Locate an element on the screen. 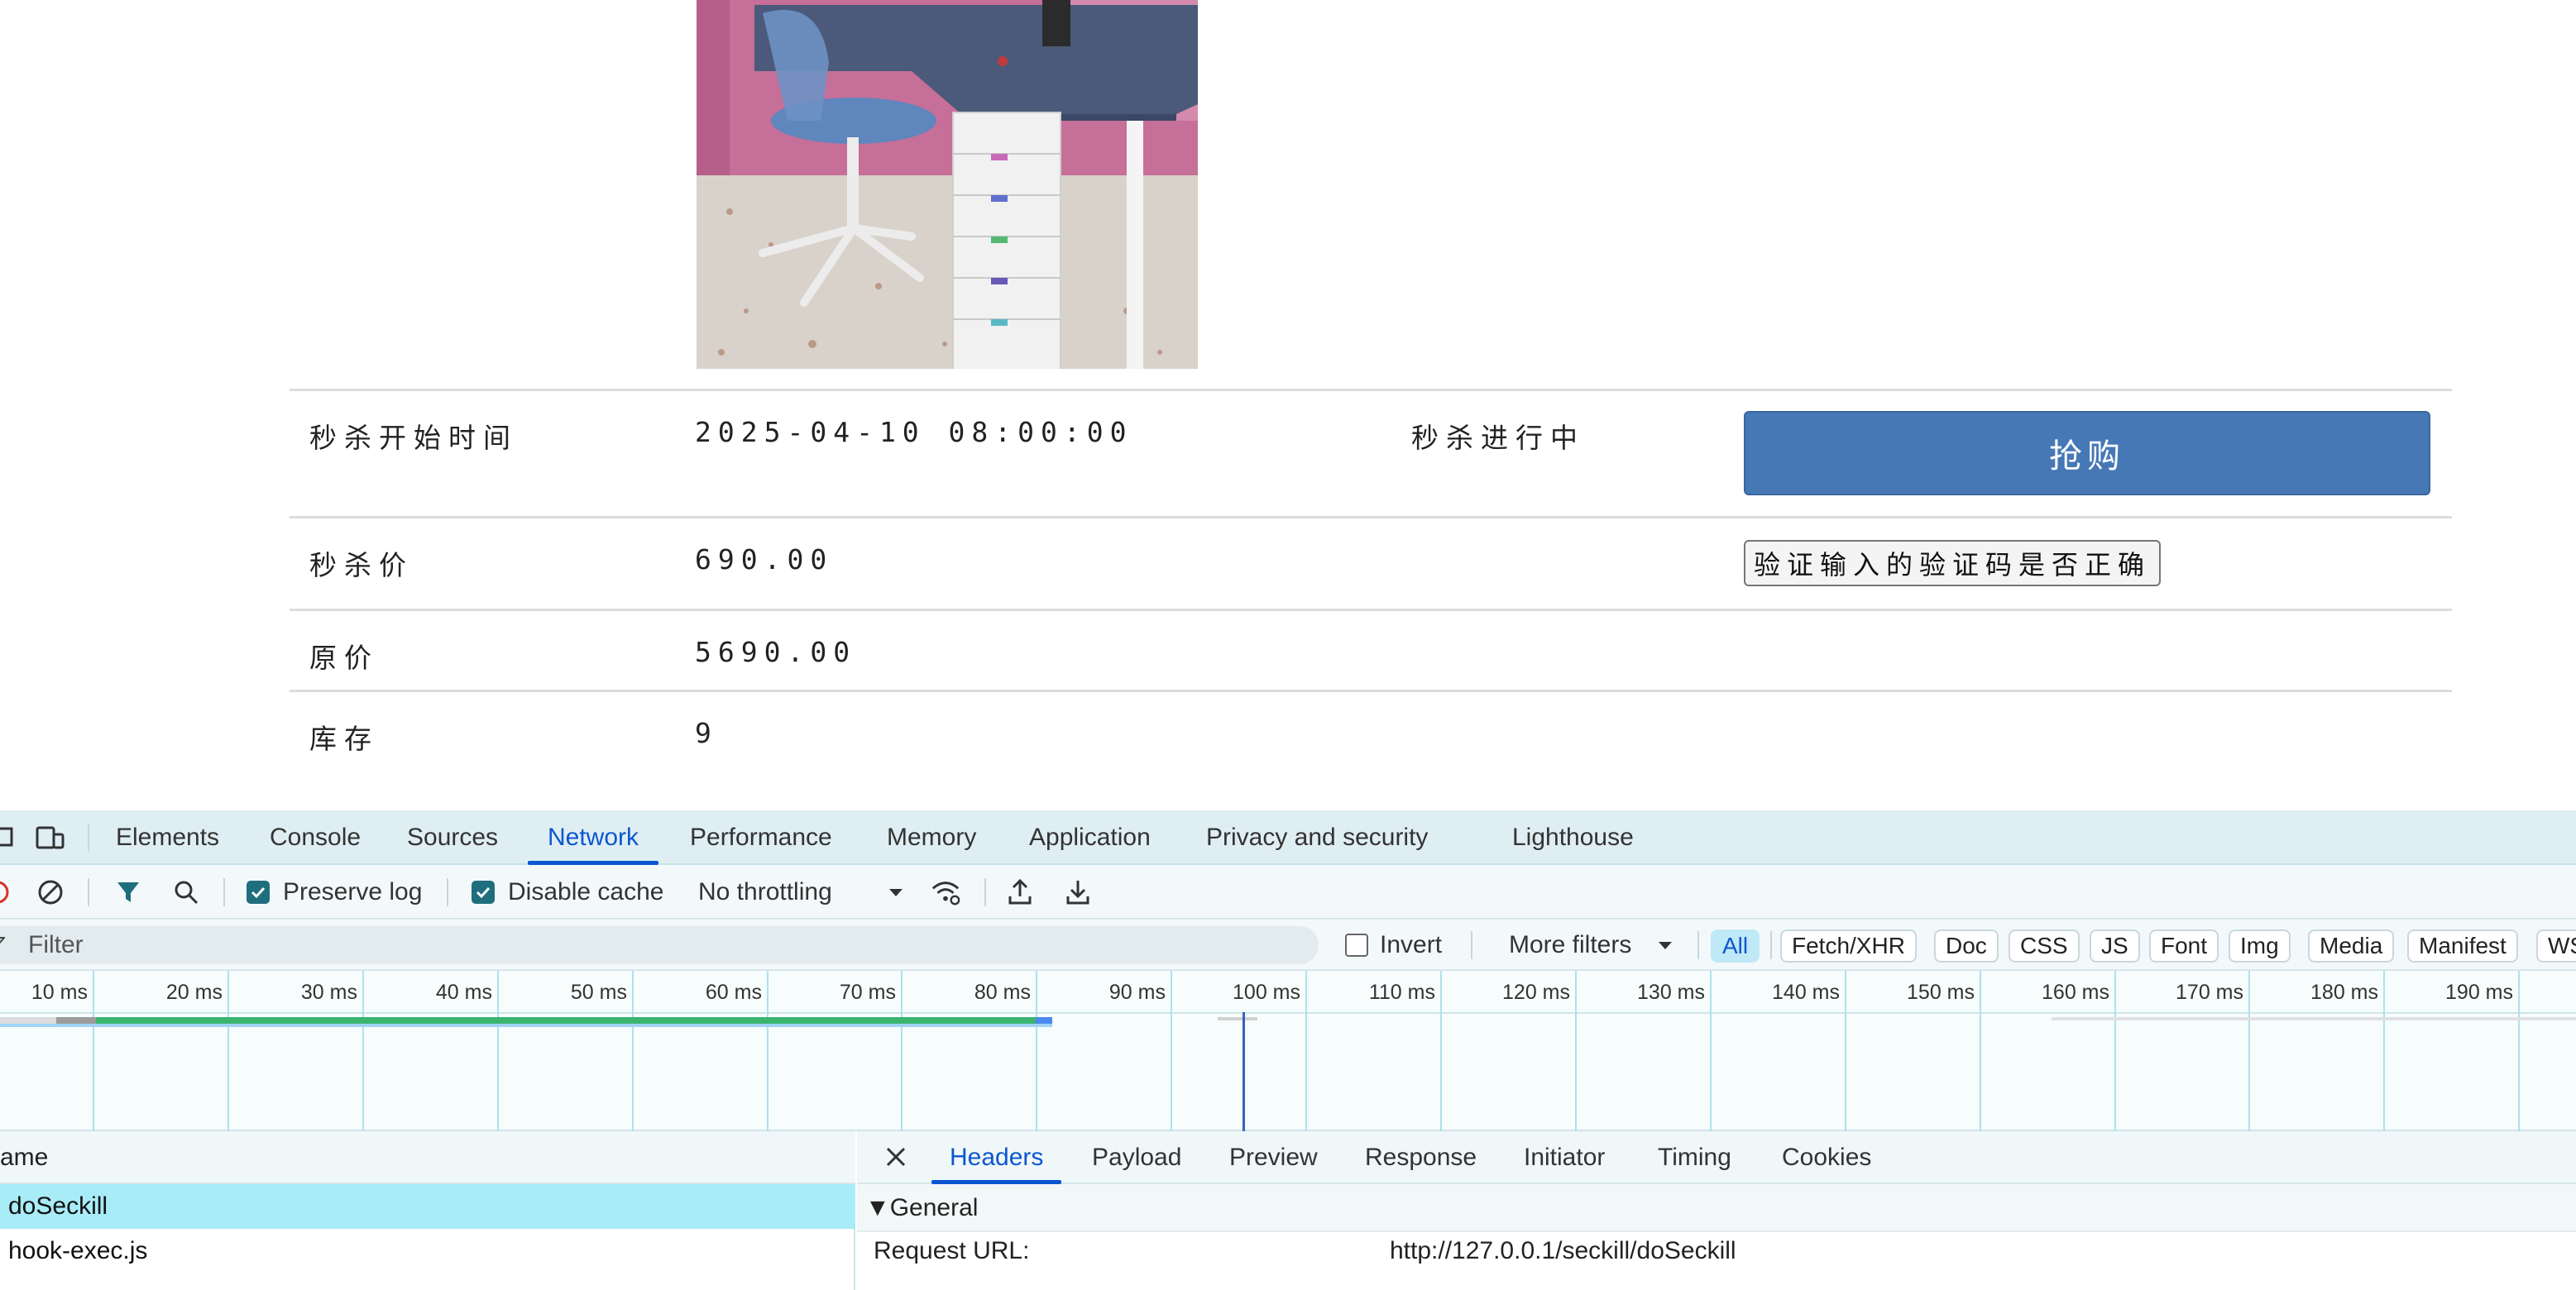 This screenshot has width=2576, height=1290. detail-tab-timing: Timing is located at coordinates (1695, 1157).